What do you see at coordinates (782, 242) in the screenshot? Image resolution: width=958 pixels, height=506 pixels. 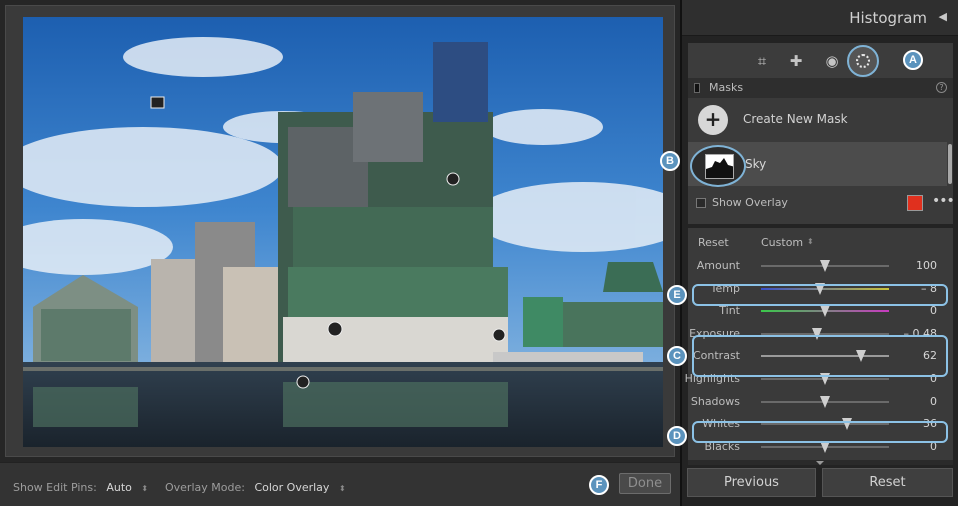 I see `preset-dropdown: Custom` at bounding box center [782, 242].